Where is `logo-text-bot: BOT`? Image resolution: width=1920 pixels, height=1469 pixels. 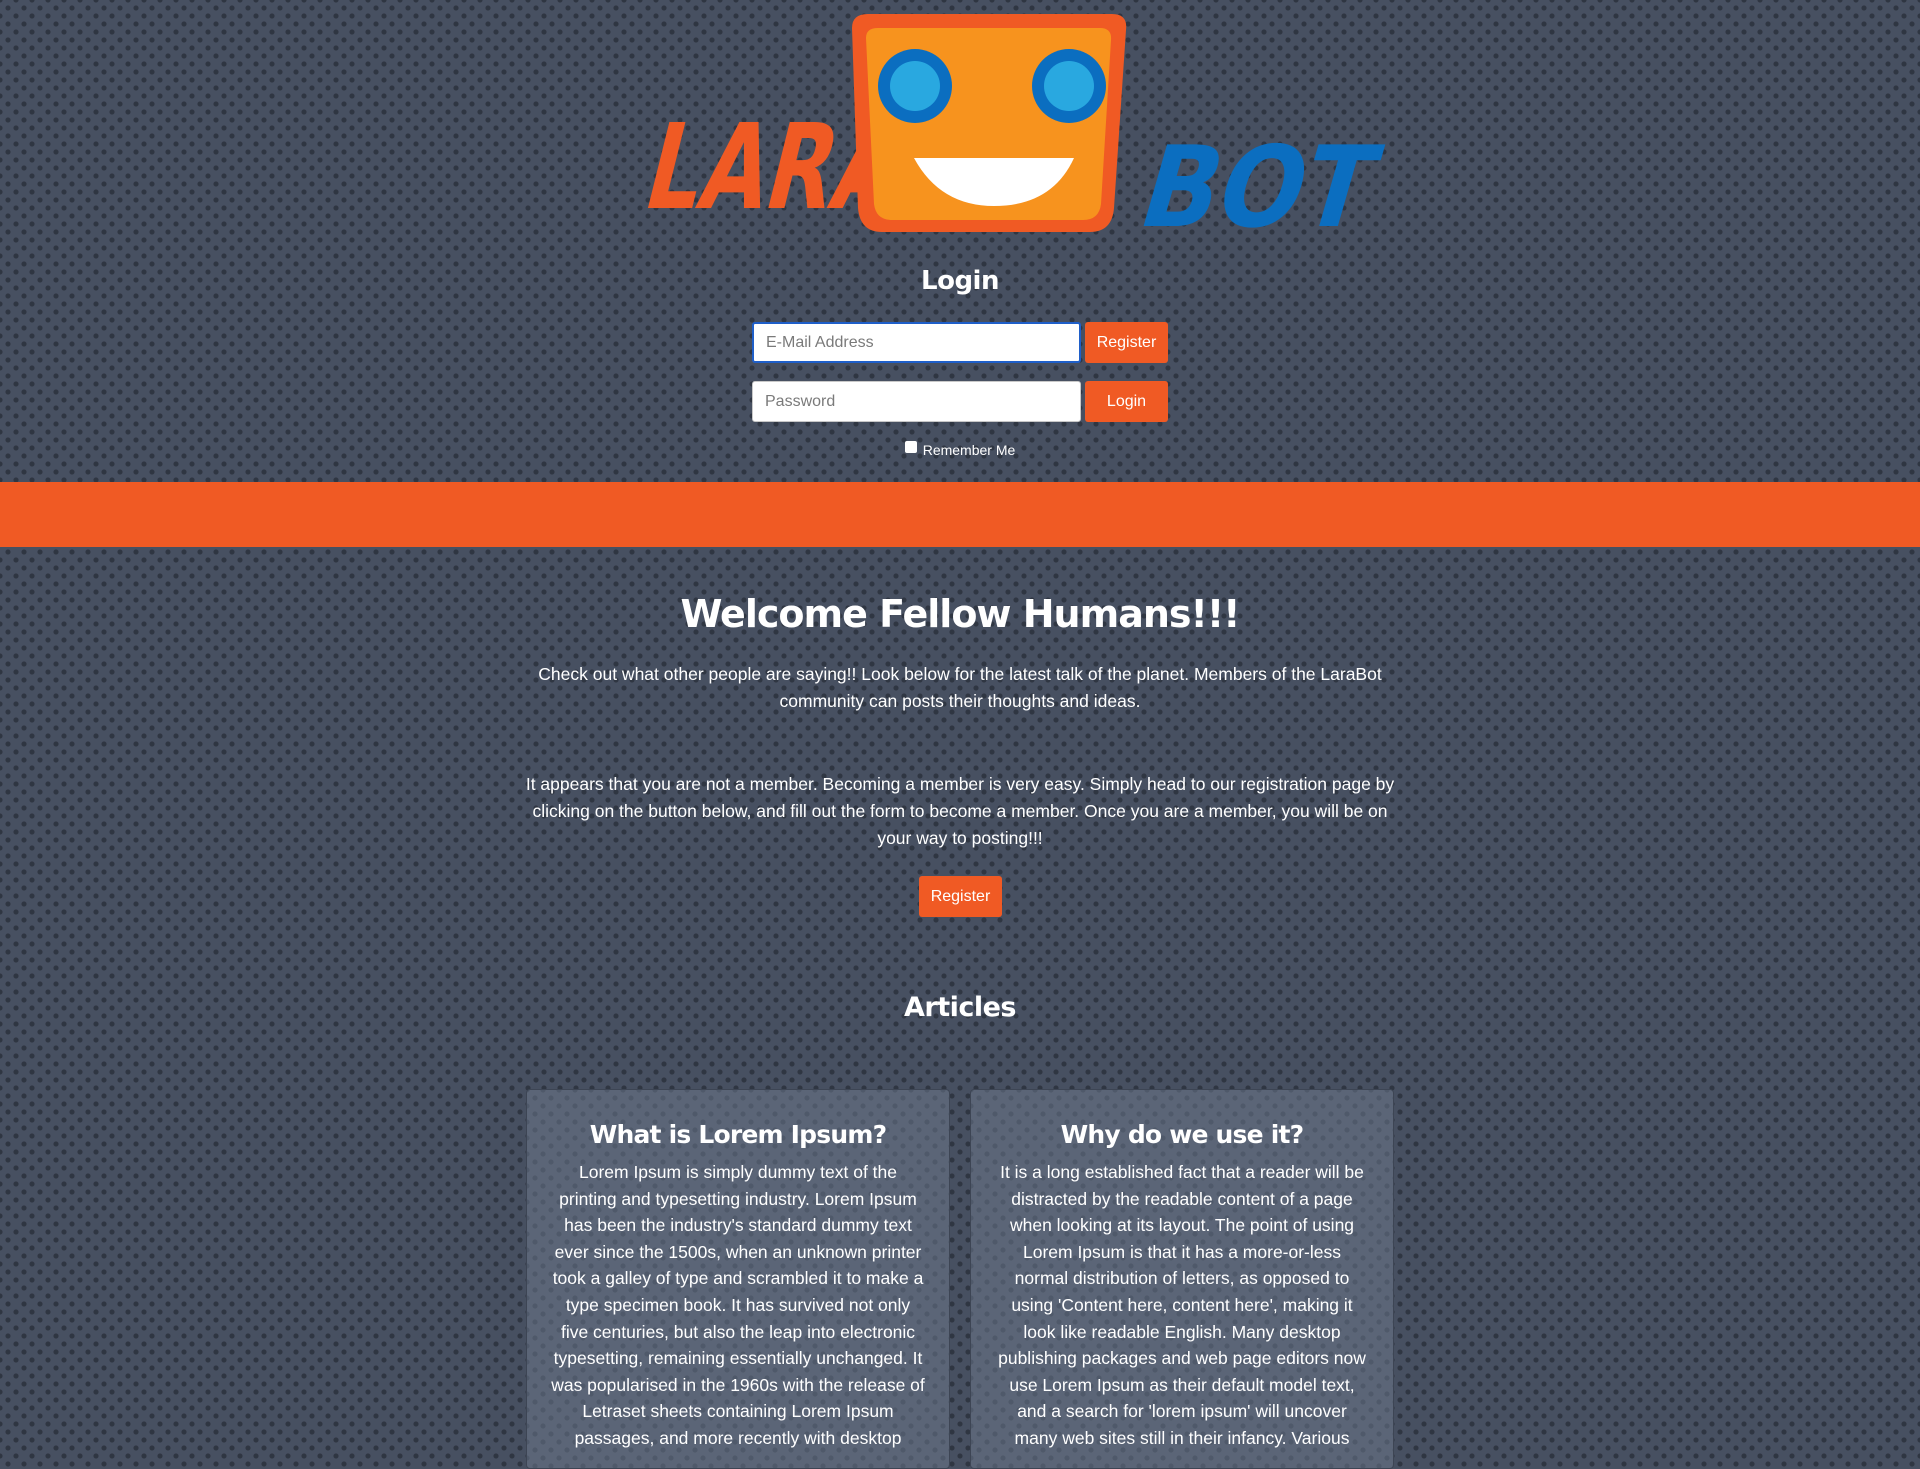
logo-text-bot: BOT is located at coordinates (1258, 181).